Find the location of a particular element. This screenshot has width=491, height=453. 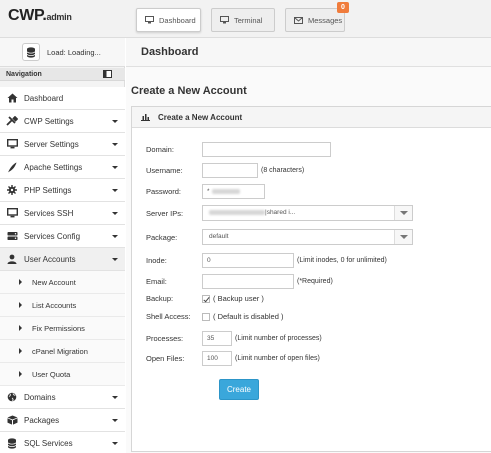

gear-icon is located at coordinates (12, 190).